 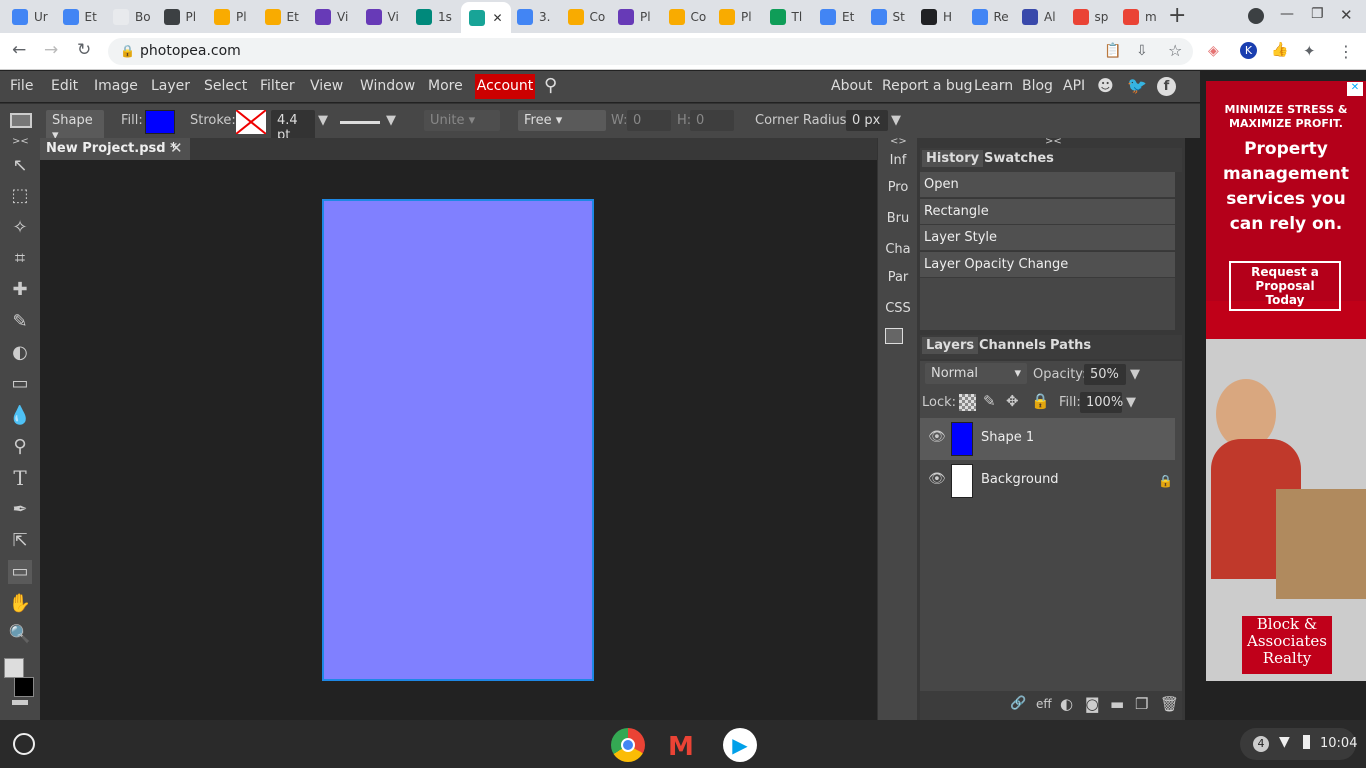 What do you see at coordinates (681, 747) in the screenshot?
I see `gmail-app-icon: M` at bounding box center [681, 747].